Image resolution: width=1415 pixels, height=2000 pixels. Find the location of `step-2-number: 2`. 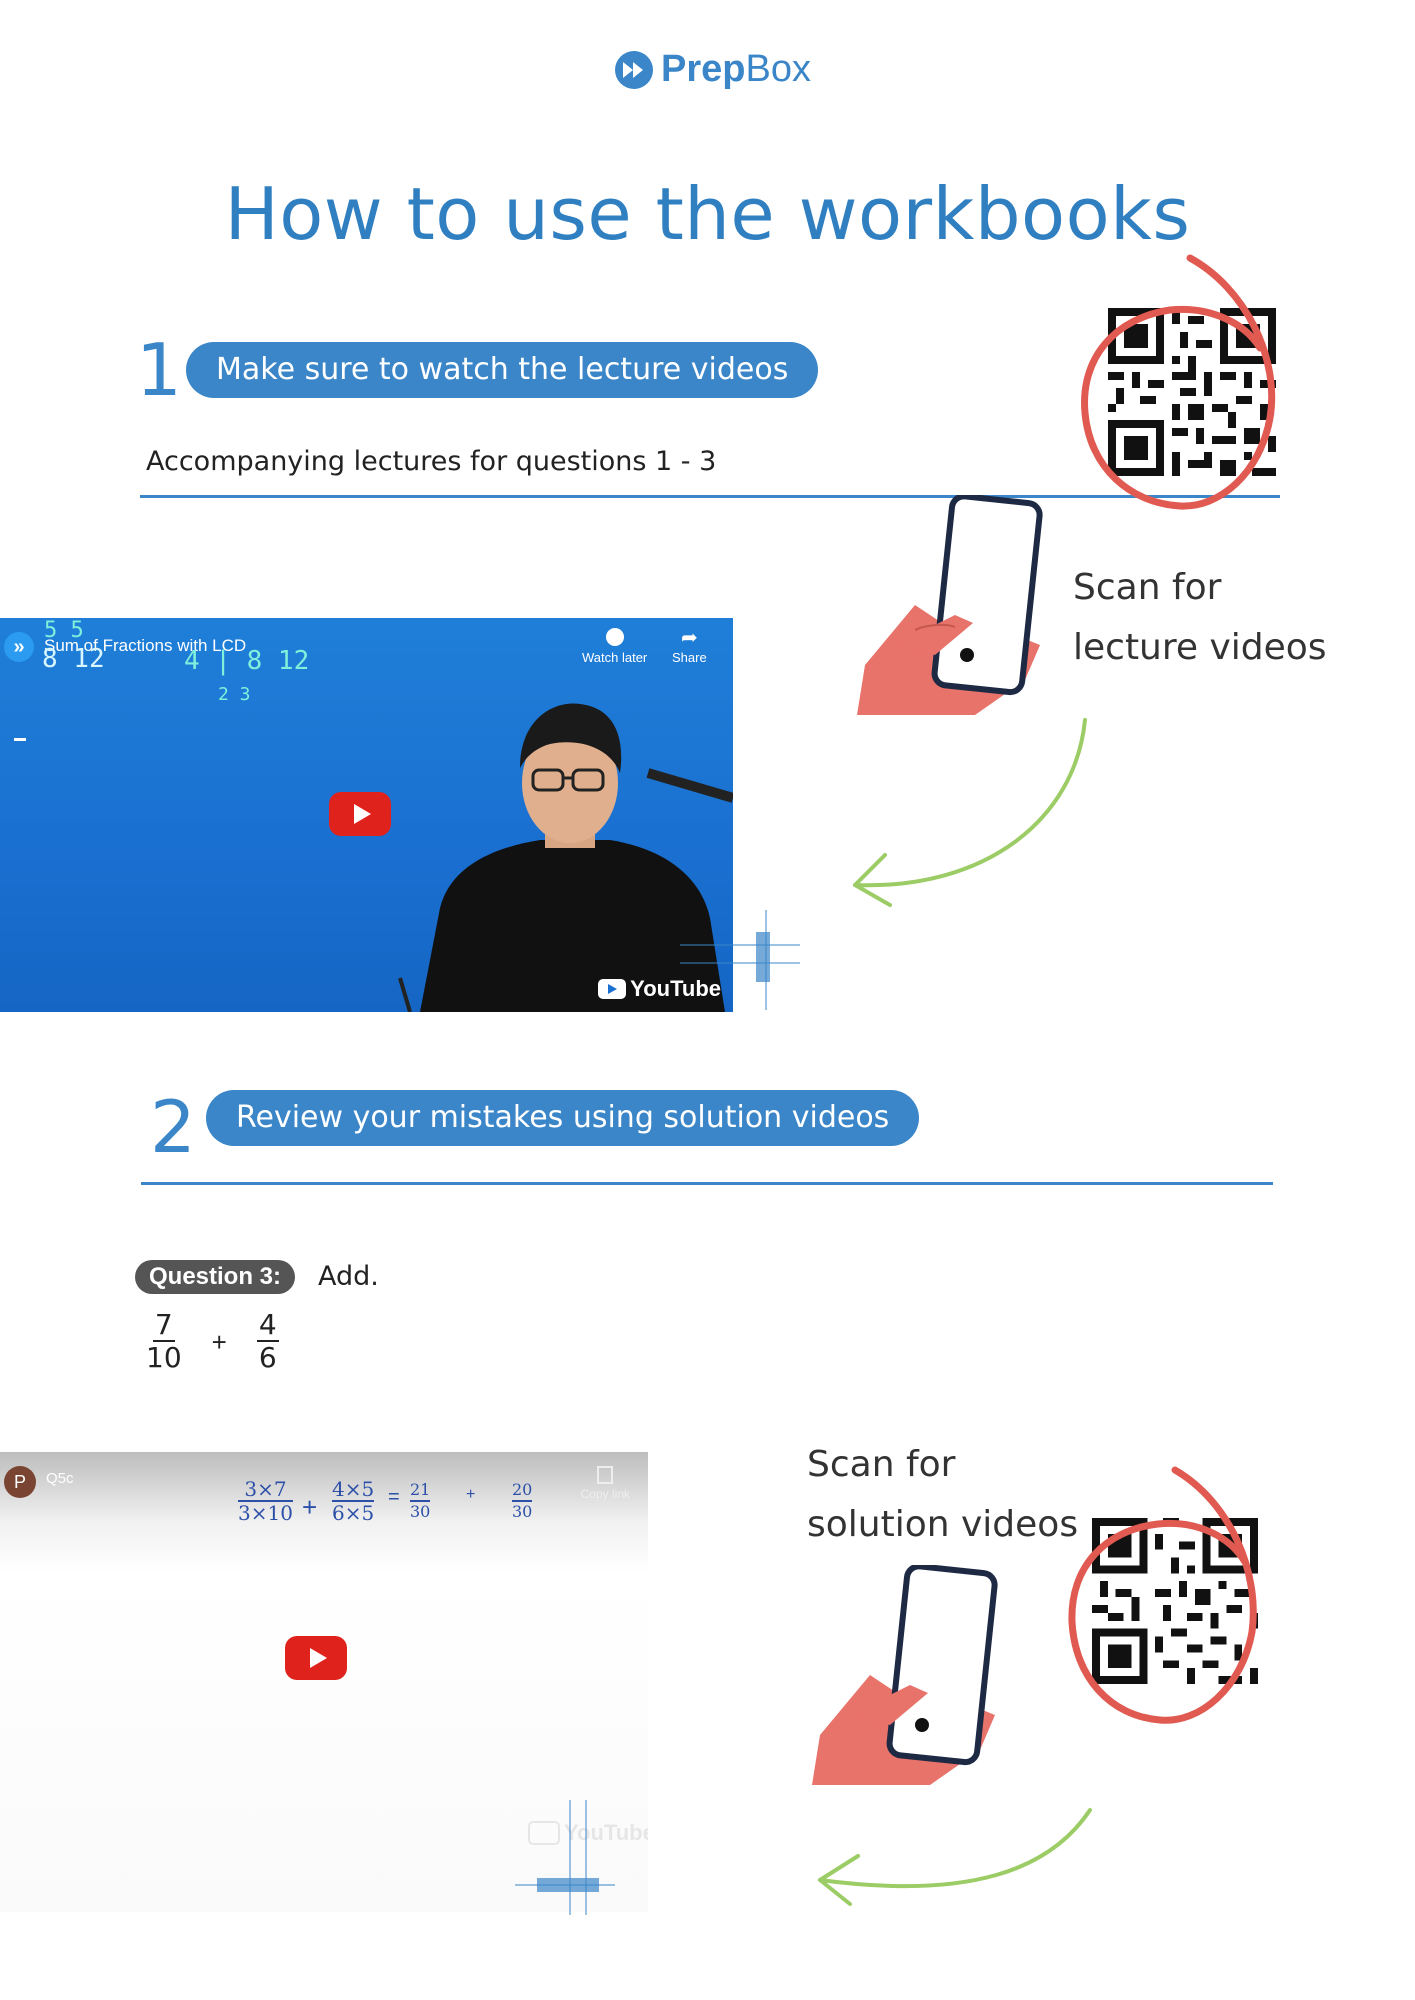

step-2-number: 2 is located at coordinates (173, 1127).